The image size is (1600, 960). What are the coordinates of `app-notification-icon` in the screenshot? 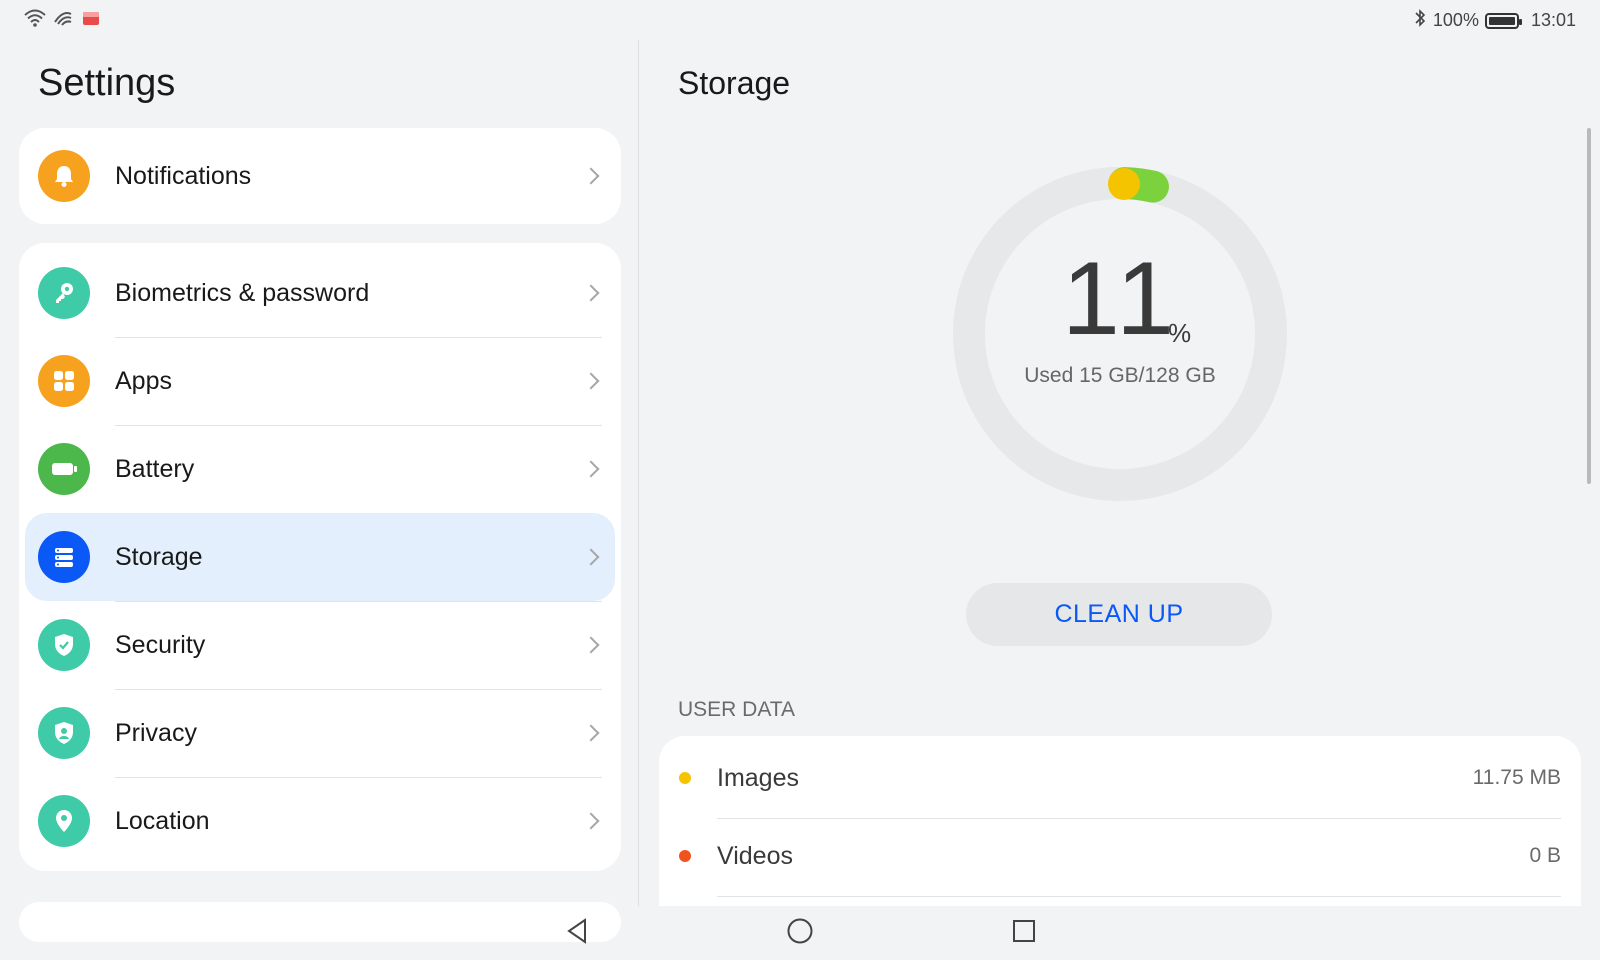 It's located at (91, 18).